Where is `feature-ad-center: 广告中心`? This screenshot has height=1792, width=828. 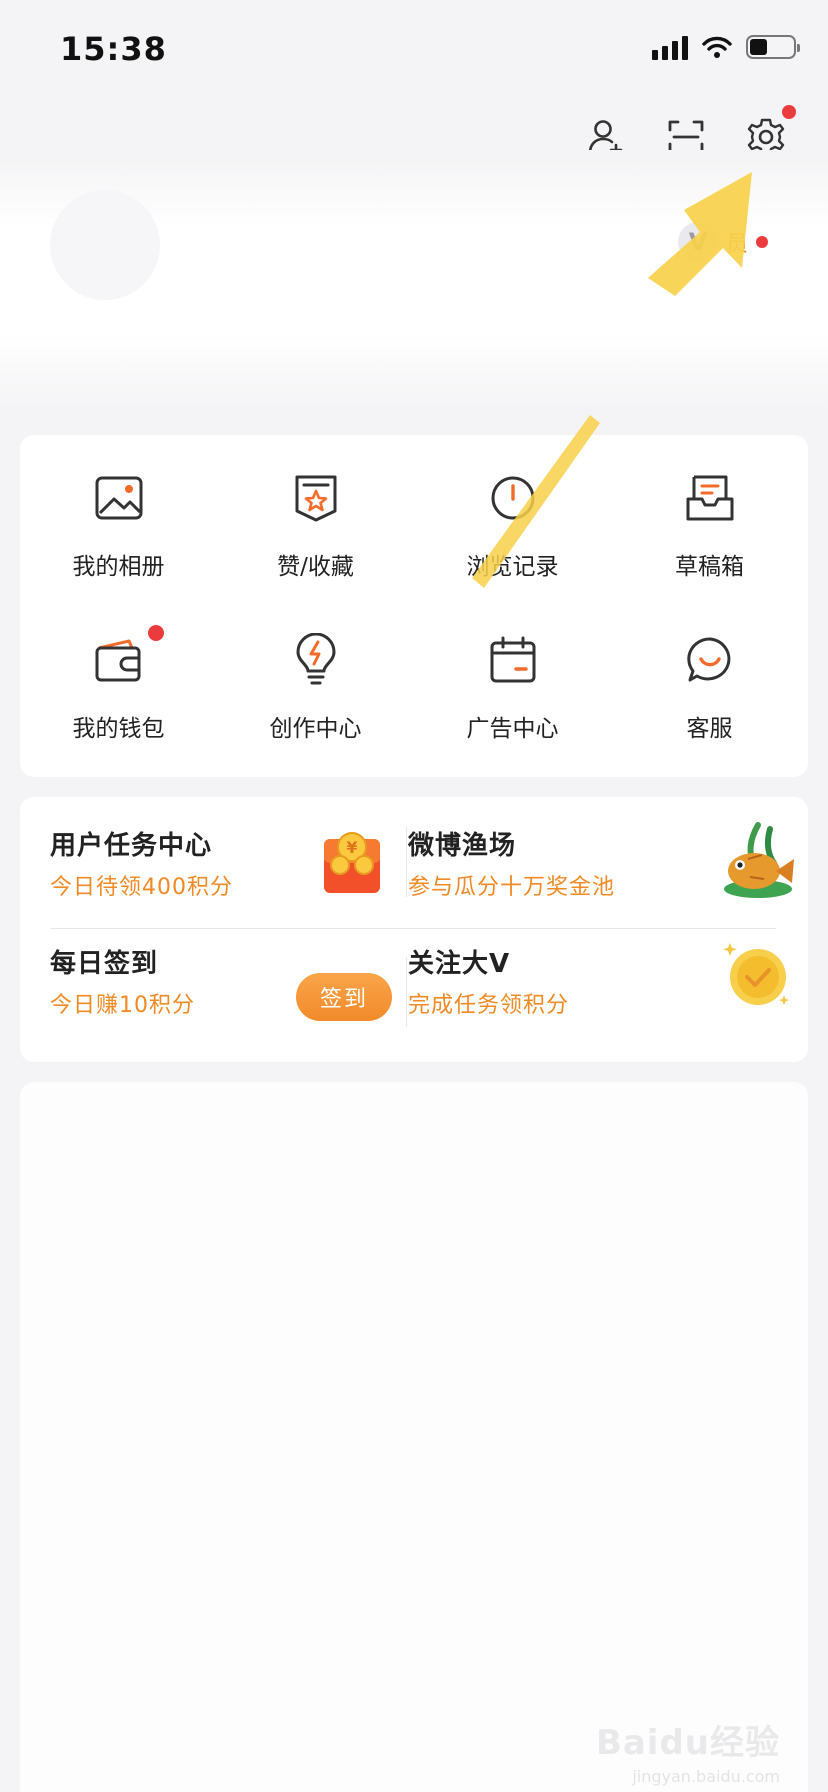 feature-ad-center: 广告中心 is located at coordinates (512, 704).